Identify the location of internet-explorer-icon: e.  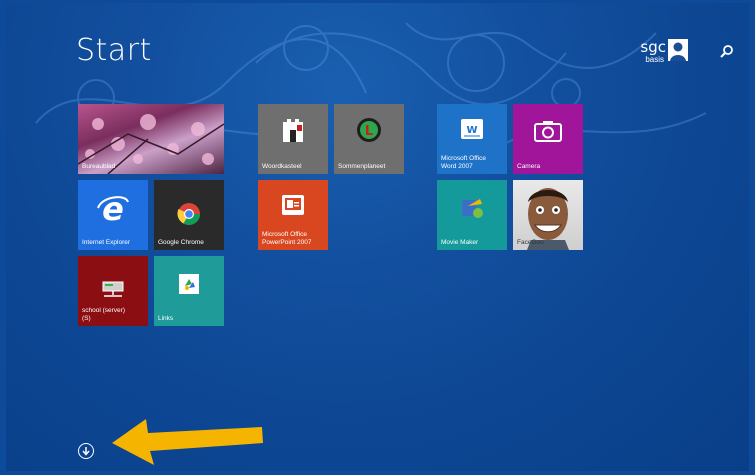
(113, 209).